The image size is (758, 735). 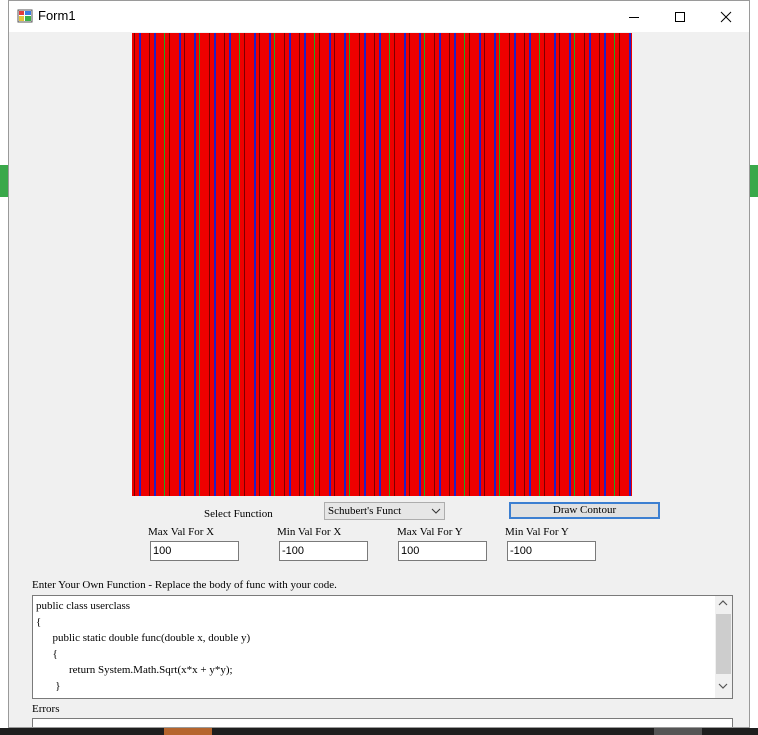 What do you see at coordinates (365, 511) in the screenshot?
I see `function-select-value: Schubert's Funct` at bounding box center [365, 511].